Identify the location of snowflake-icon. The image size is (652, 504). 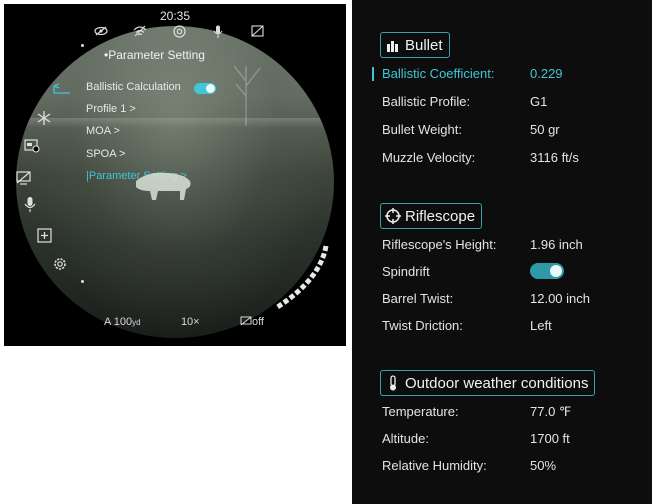
(44, 118).